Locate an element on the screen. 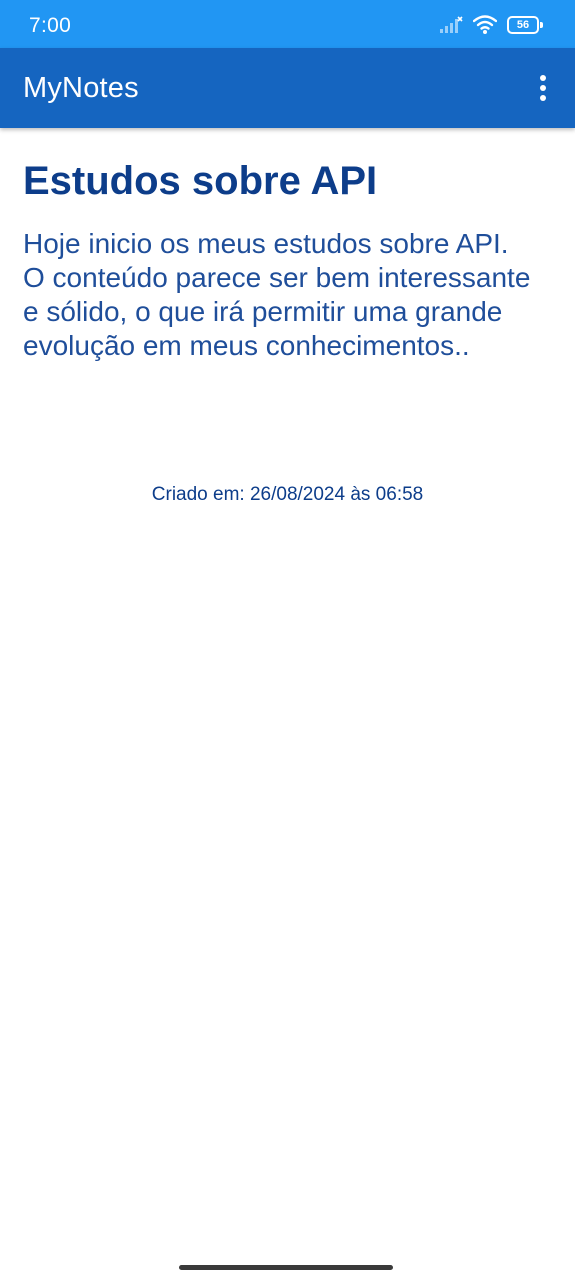  note-title: Estudos sobre API is located at coordinates (200, 181).